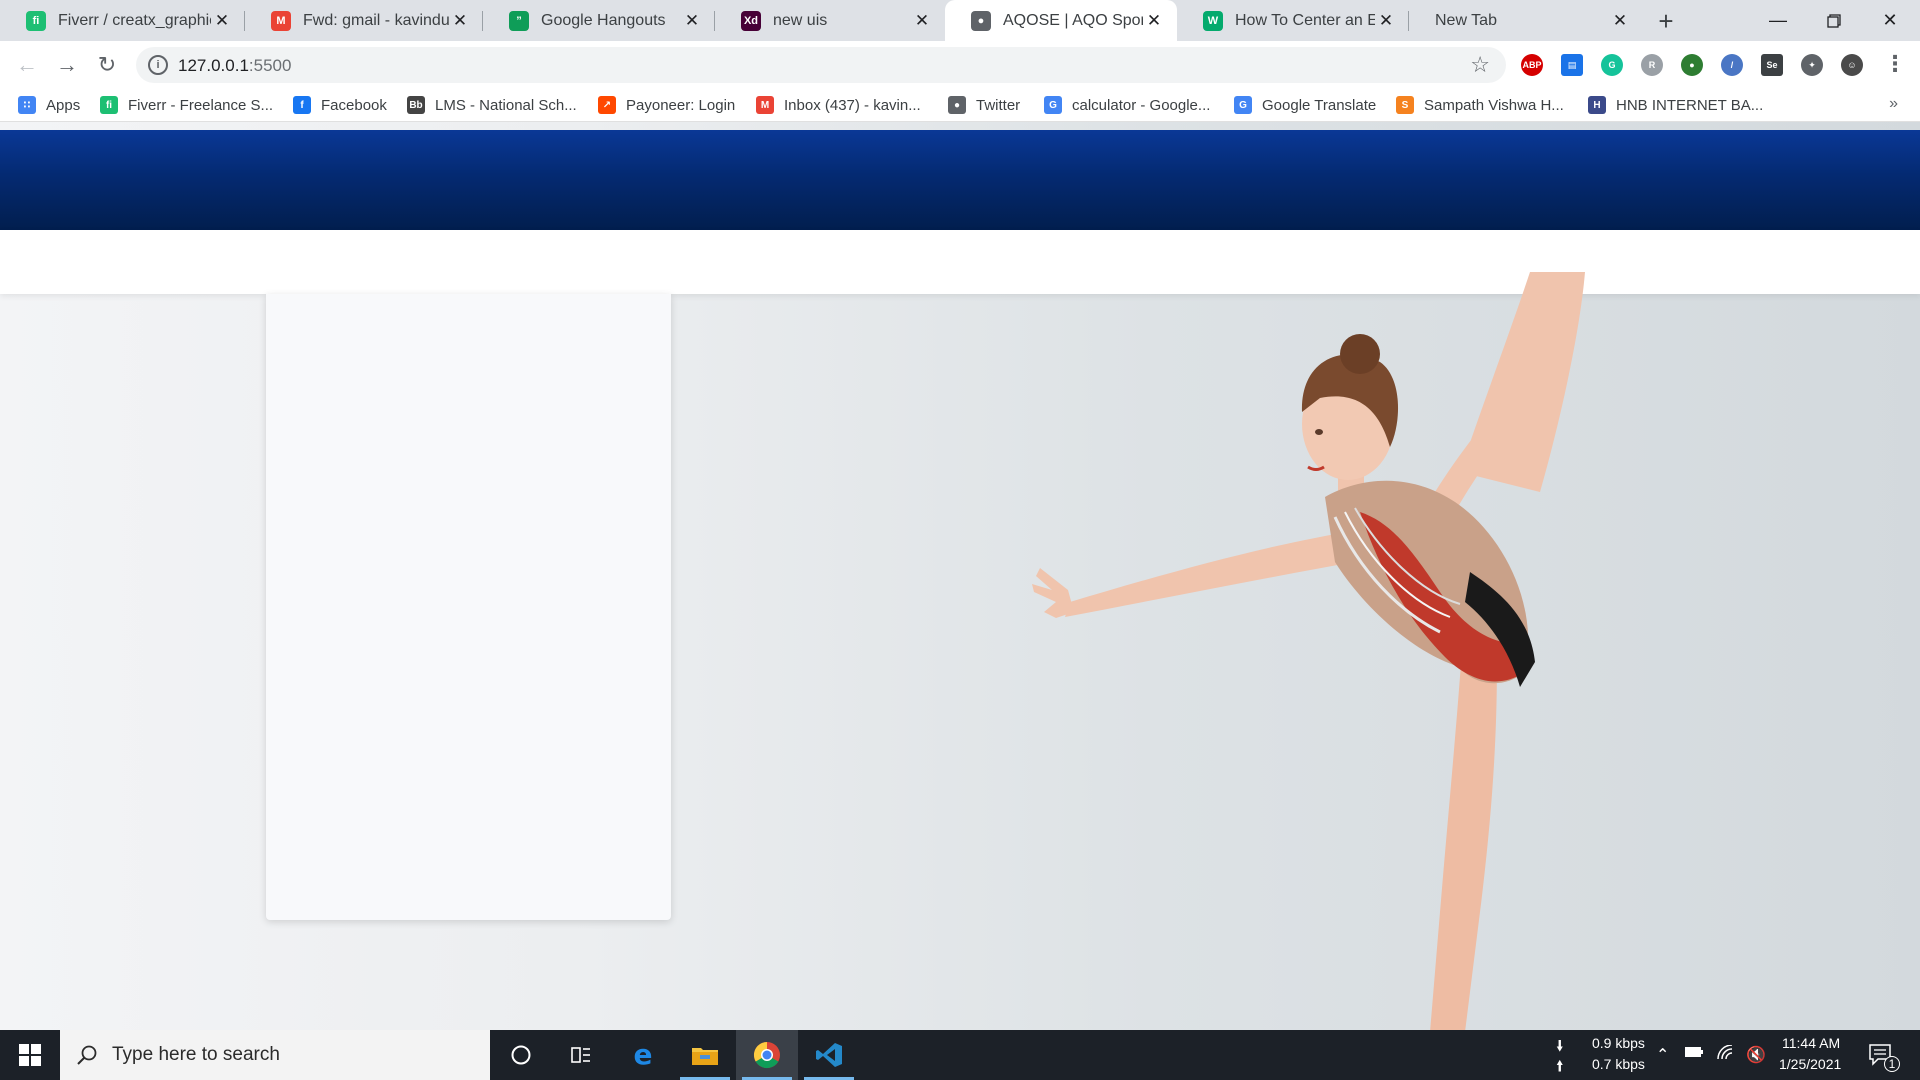  Describe the element at coordinates (1772, 65) in the screenshot. I see `selenium-icon: Se` at that location.